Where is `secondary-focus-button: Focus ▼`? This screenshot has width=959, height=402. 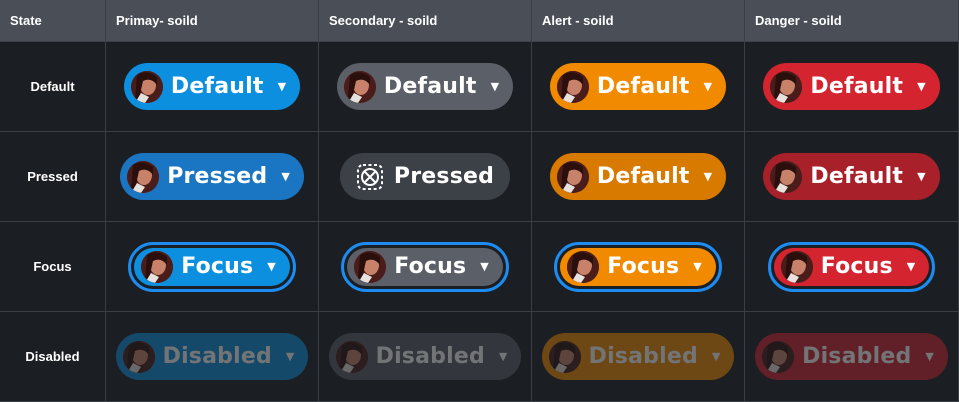 secondary-focus-button: Focus ▼ is located at coordinates (425, 266).